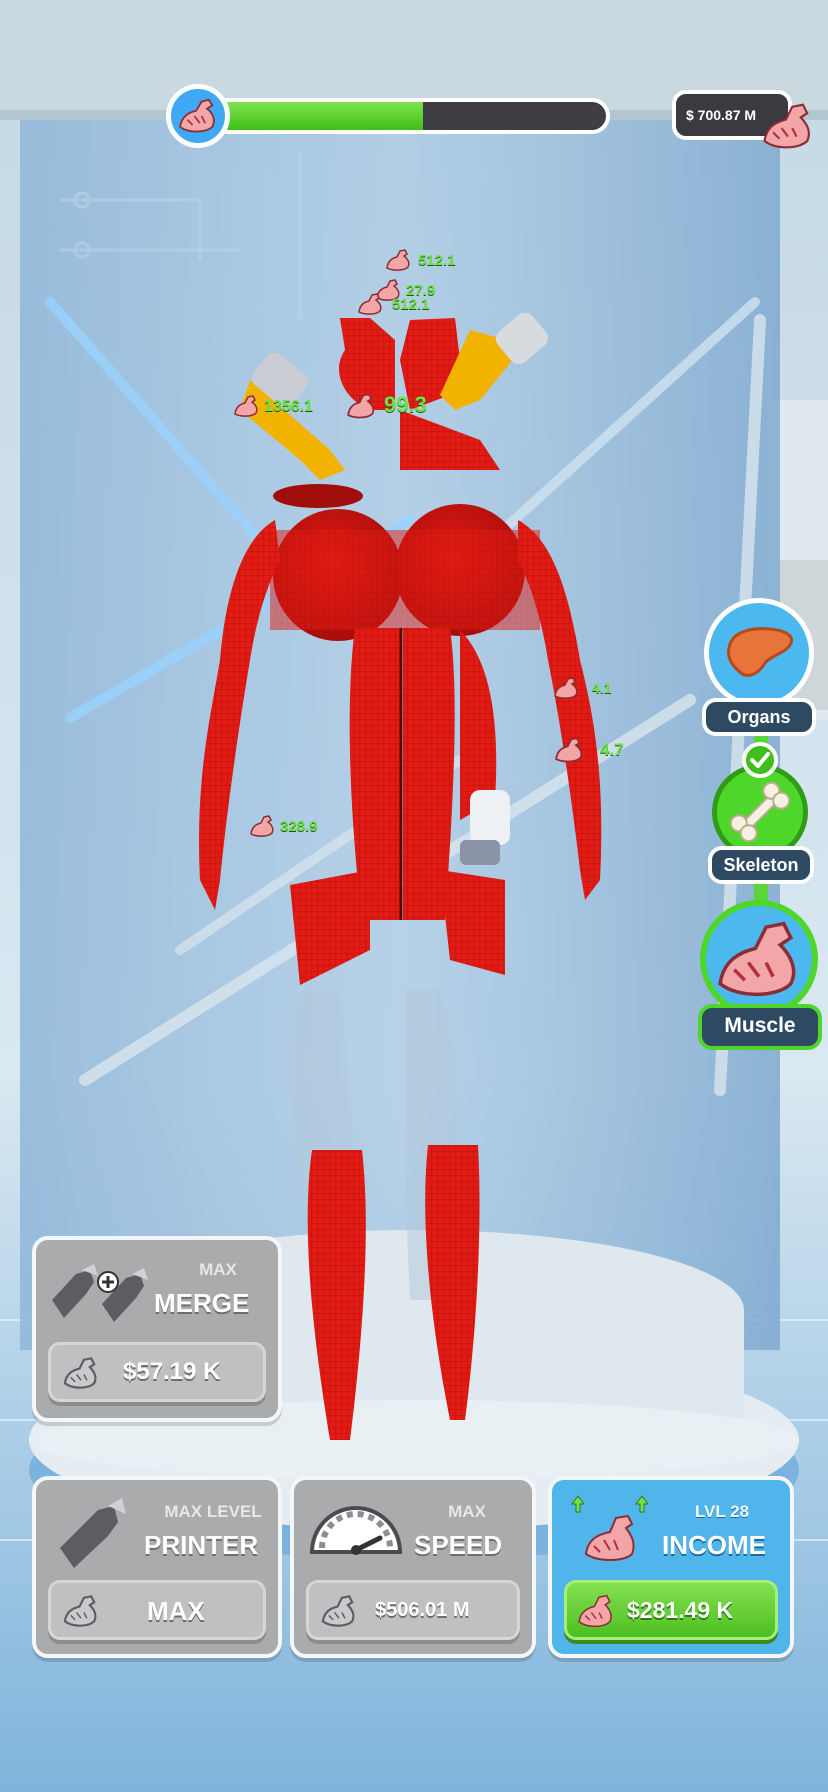 The width and height of the screenshot is (828, 1792). Describe the element at coordinates (94, 1534) in the screenshot. I see `printer-nozzle-icon` at that location.